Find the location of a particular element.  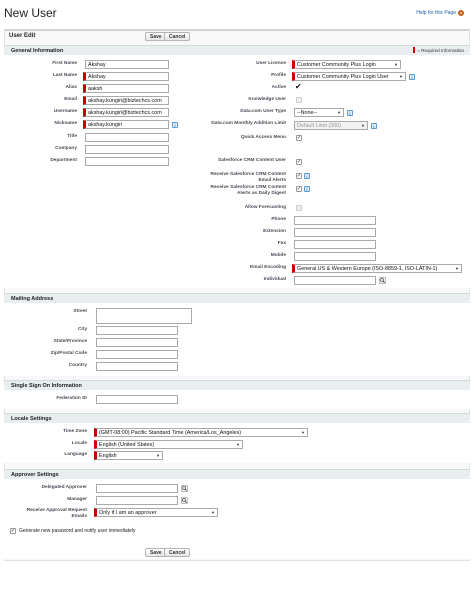

phone-label: Phone is located at coordinates (278, 219).